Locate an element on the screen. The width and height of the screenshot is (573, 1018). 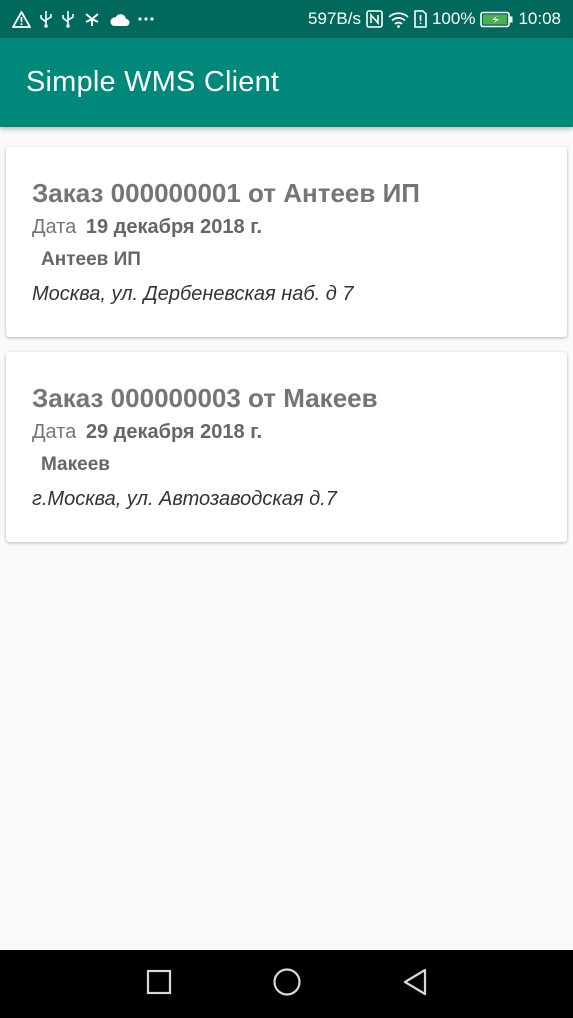
app-title: Simple WMS Client is located at coordinates (153, 82).